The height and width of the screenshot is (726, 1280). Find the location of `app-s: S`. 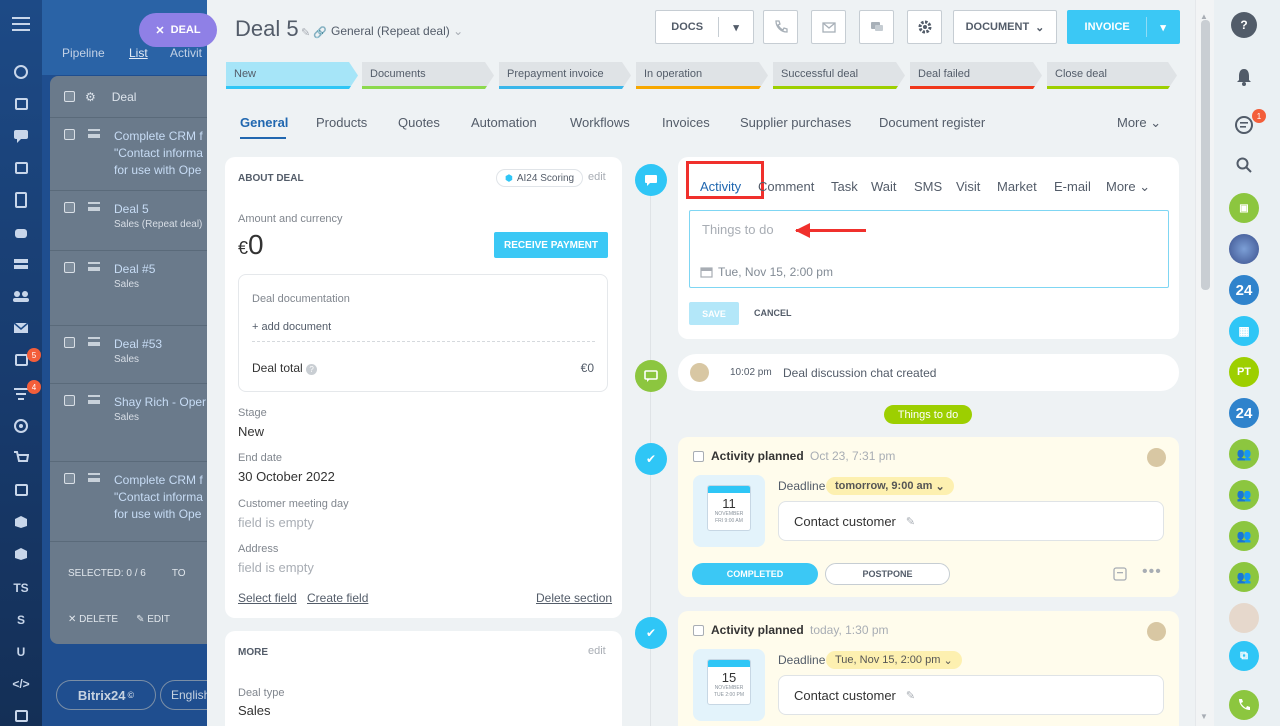

app-s: S is located at coordinates (21, 620).